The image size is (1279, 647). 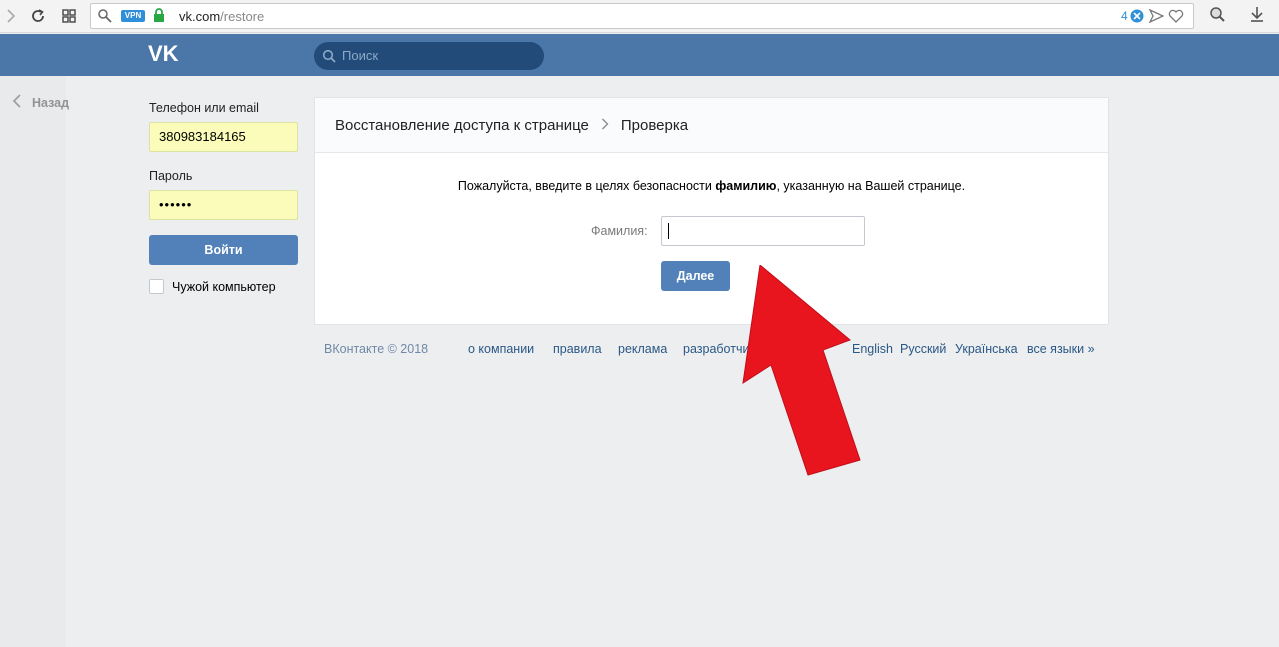 I want to click on text-caret, so click(x=668, y=231).